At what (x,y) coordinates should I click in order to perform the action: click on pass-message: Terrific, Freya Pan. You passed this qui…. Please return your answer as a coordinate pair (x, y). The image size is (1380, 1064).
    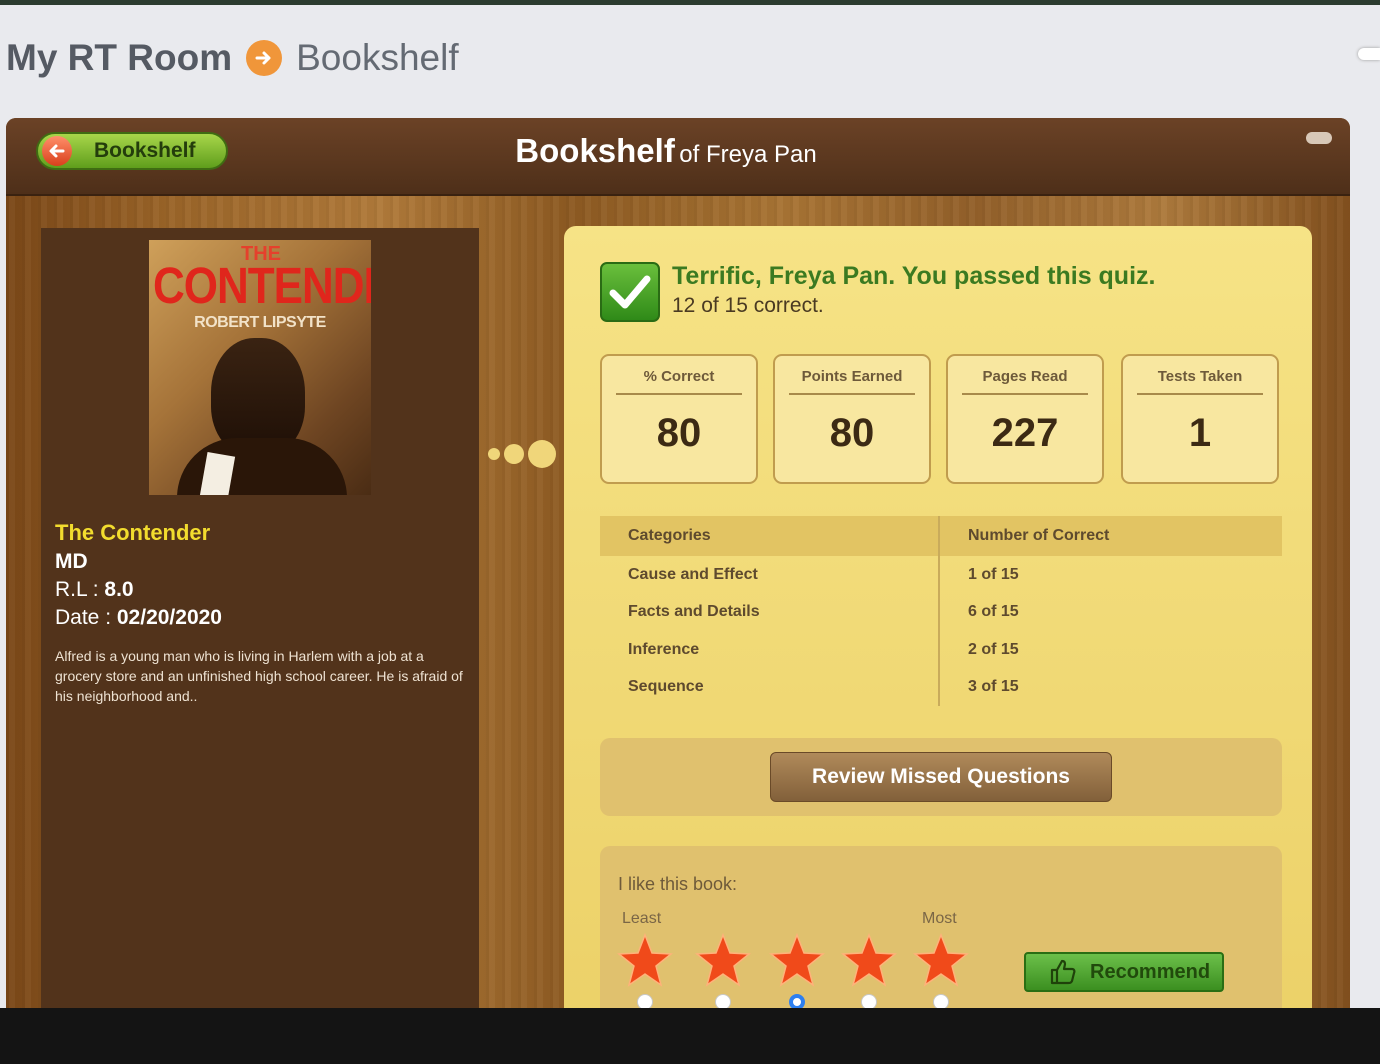
    Looking at the image, I should click on (914, 276).